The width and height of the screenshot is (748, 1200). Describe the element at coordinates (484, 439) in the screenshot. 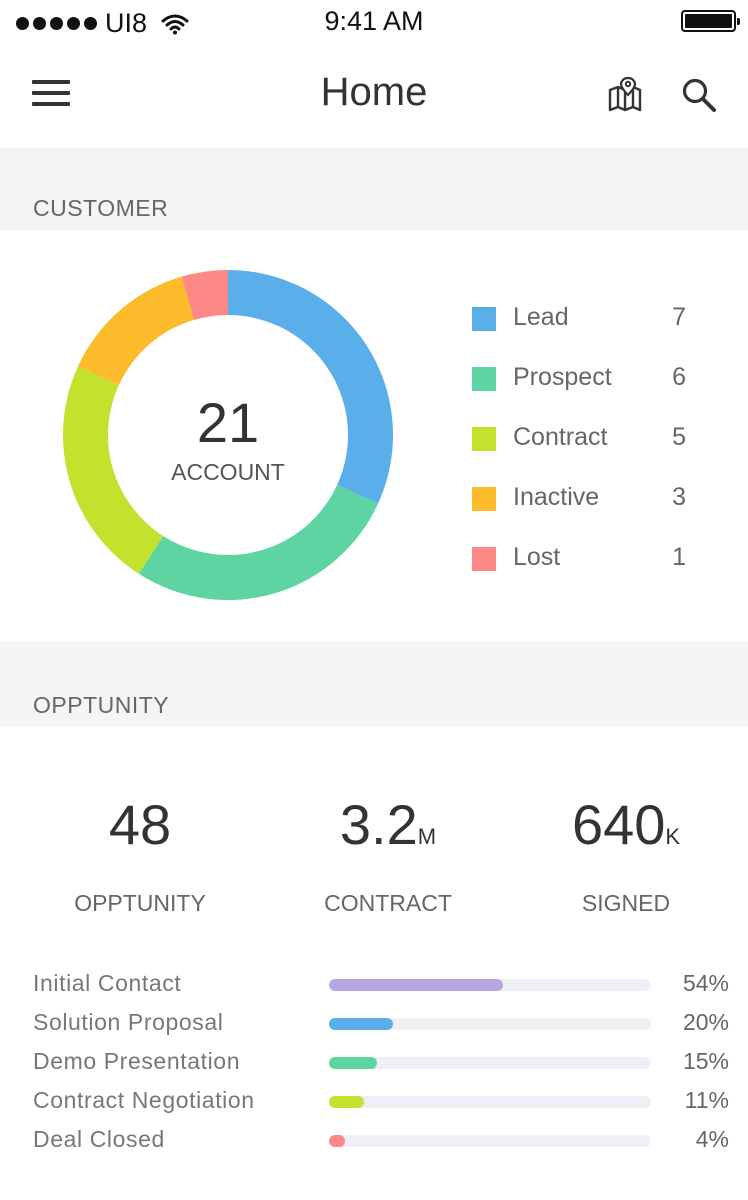

I see `legend-swatch-contract` at that location.